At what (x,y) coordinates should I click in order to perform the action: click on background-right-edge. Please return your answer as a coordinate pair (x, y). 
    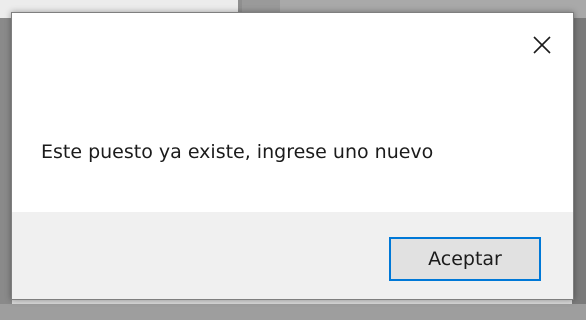
    Looking at the image, I should click on (579, 169).